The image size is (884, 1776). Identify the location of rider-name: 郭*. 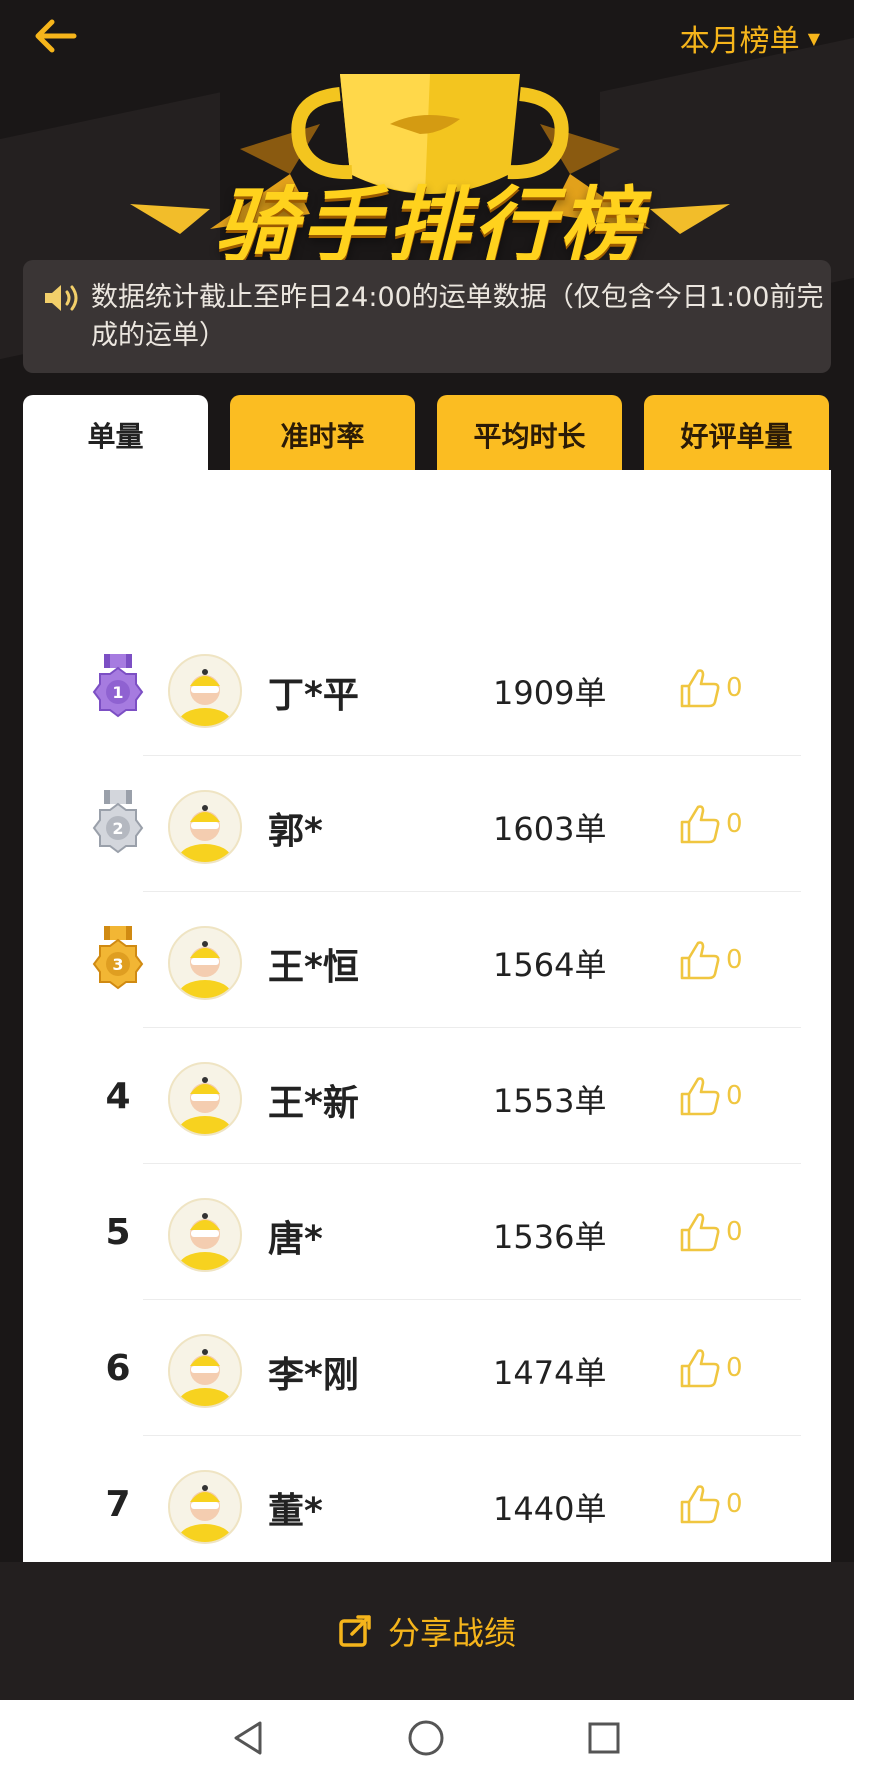
(295, 831).